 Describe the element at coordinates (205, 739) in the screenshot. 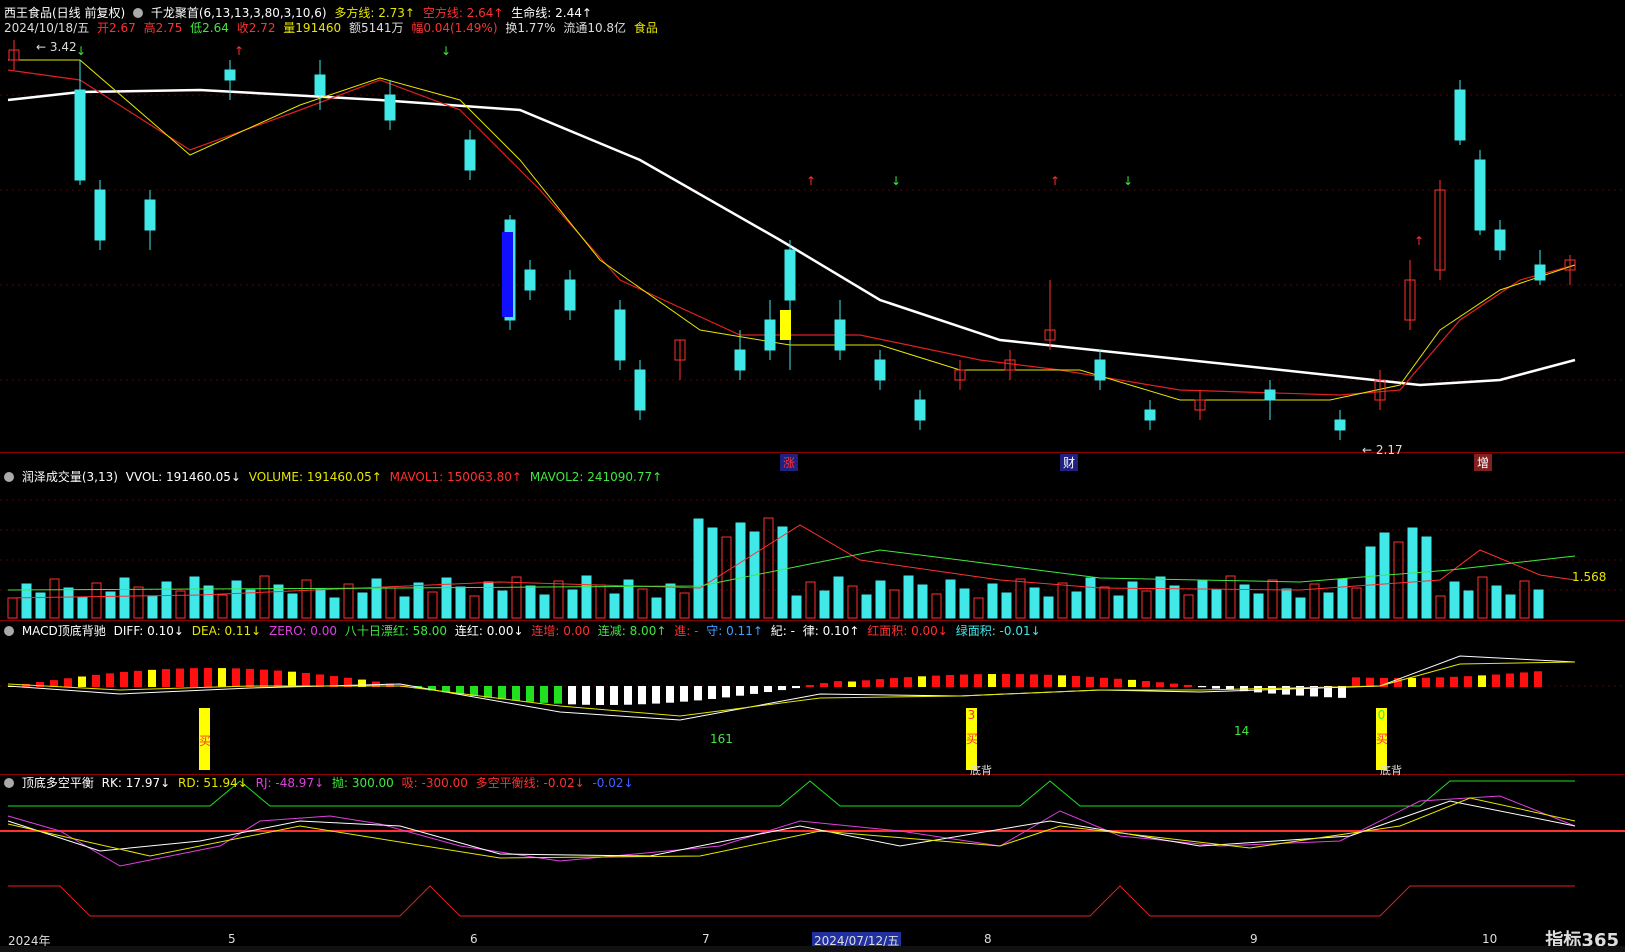

I see `buy-signal-1: 买` at that location.